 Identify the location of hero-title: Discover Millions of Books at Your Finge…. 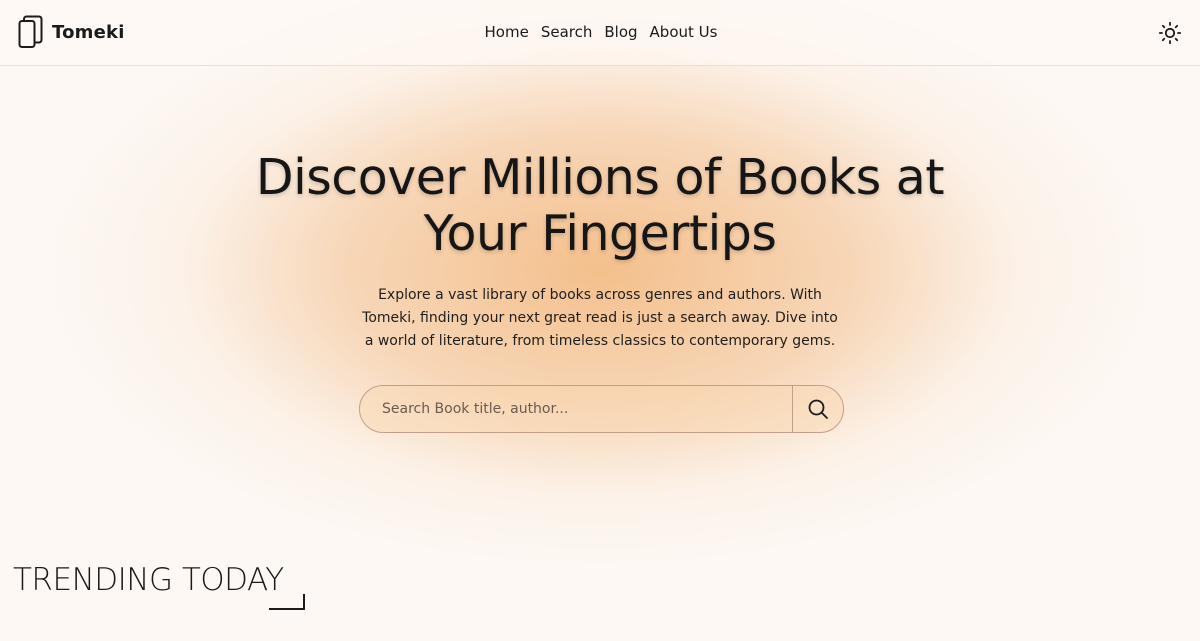
(600, 205).